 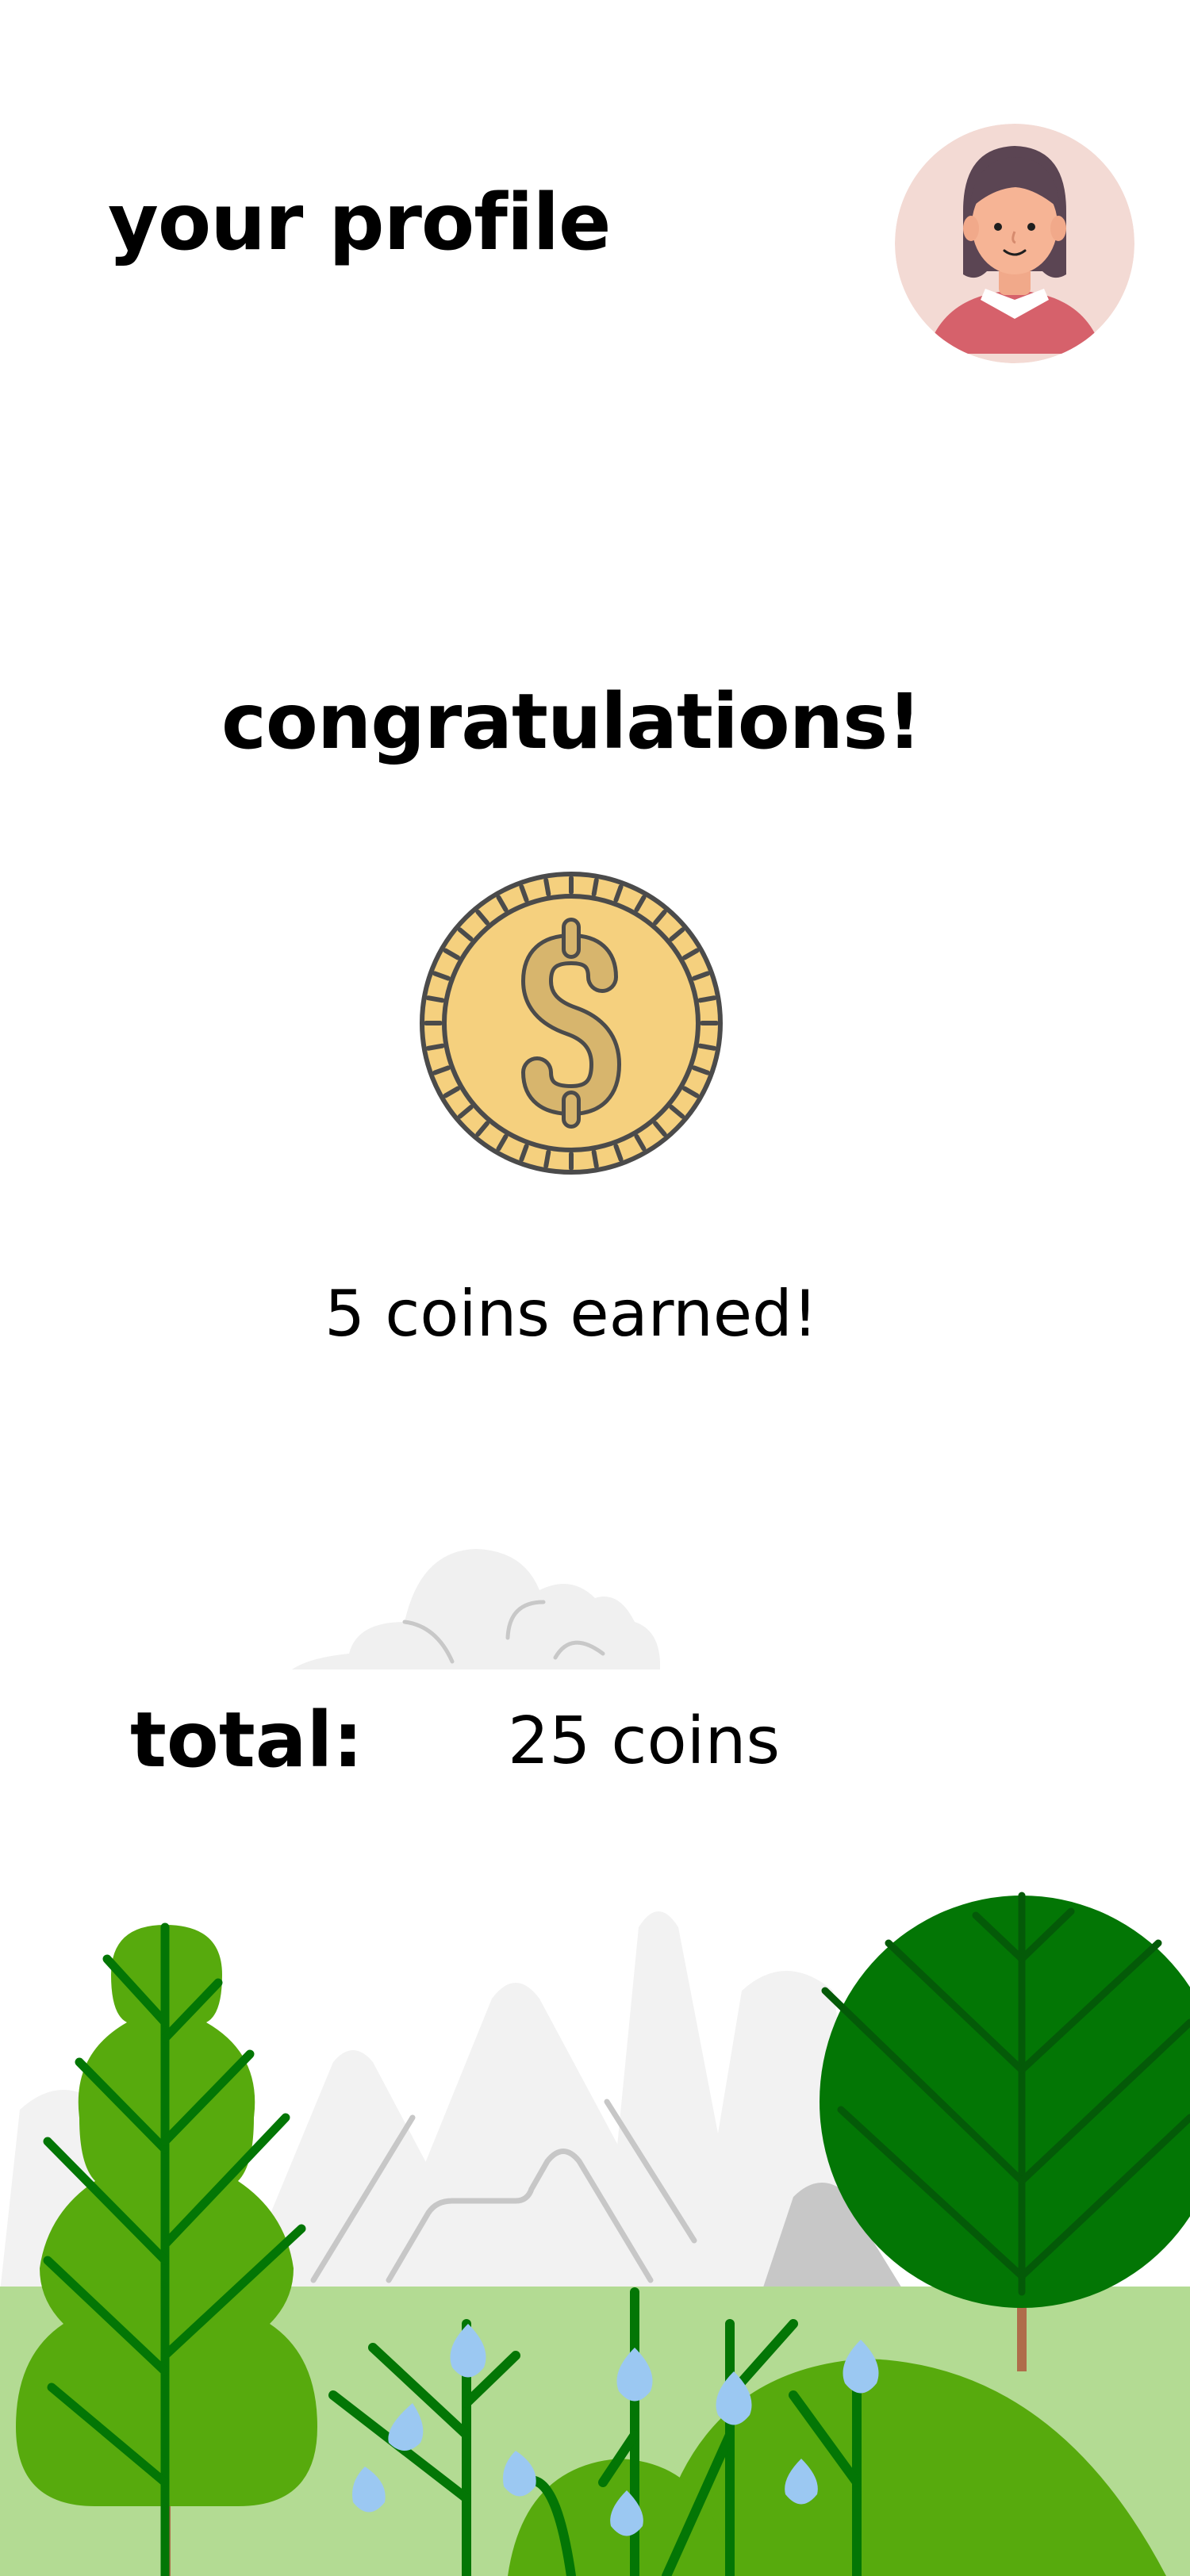 I want to click on user-avatar-icon, so click(x=1014, y=244).